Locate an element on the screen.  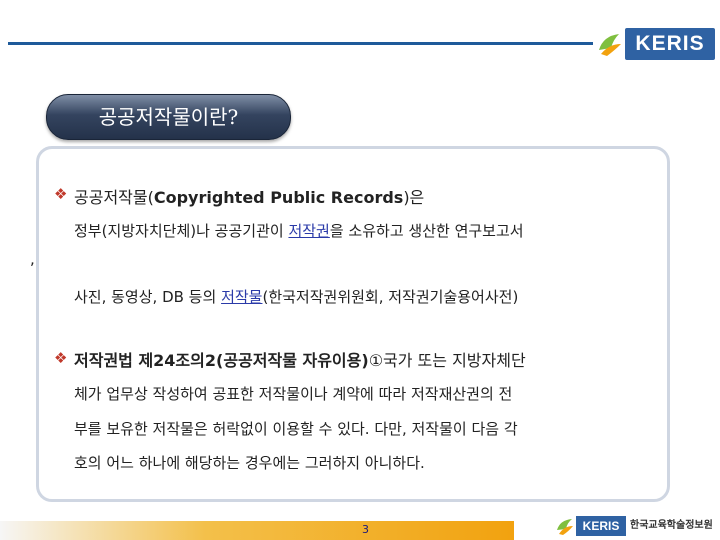
section2-heading: 저작권법 제24조의2(공공저작물 자유이용)①국가 또는 지방자체단 is located at coordinates (300, 359).